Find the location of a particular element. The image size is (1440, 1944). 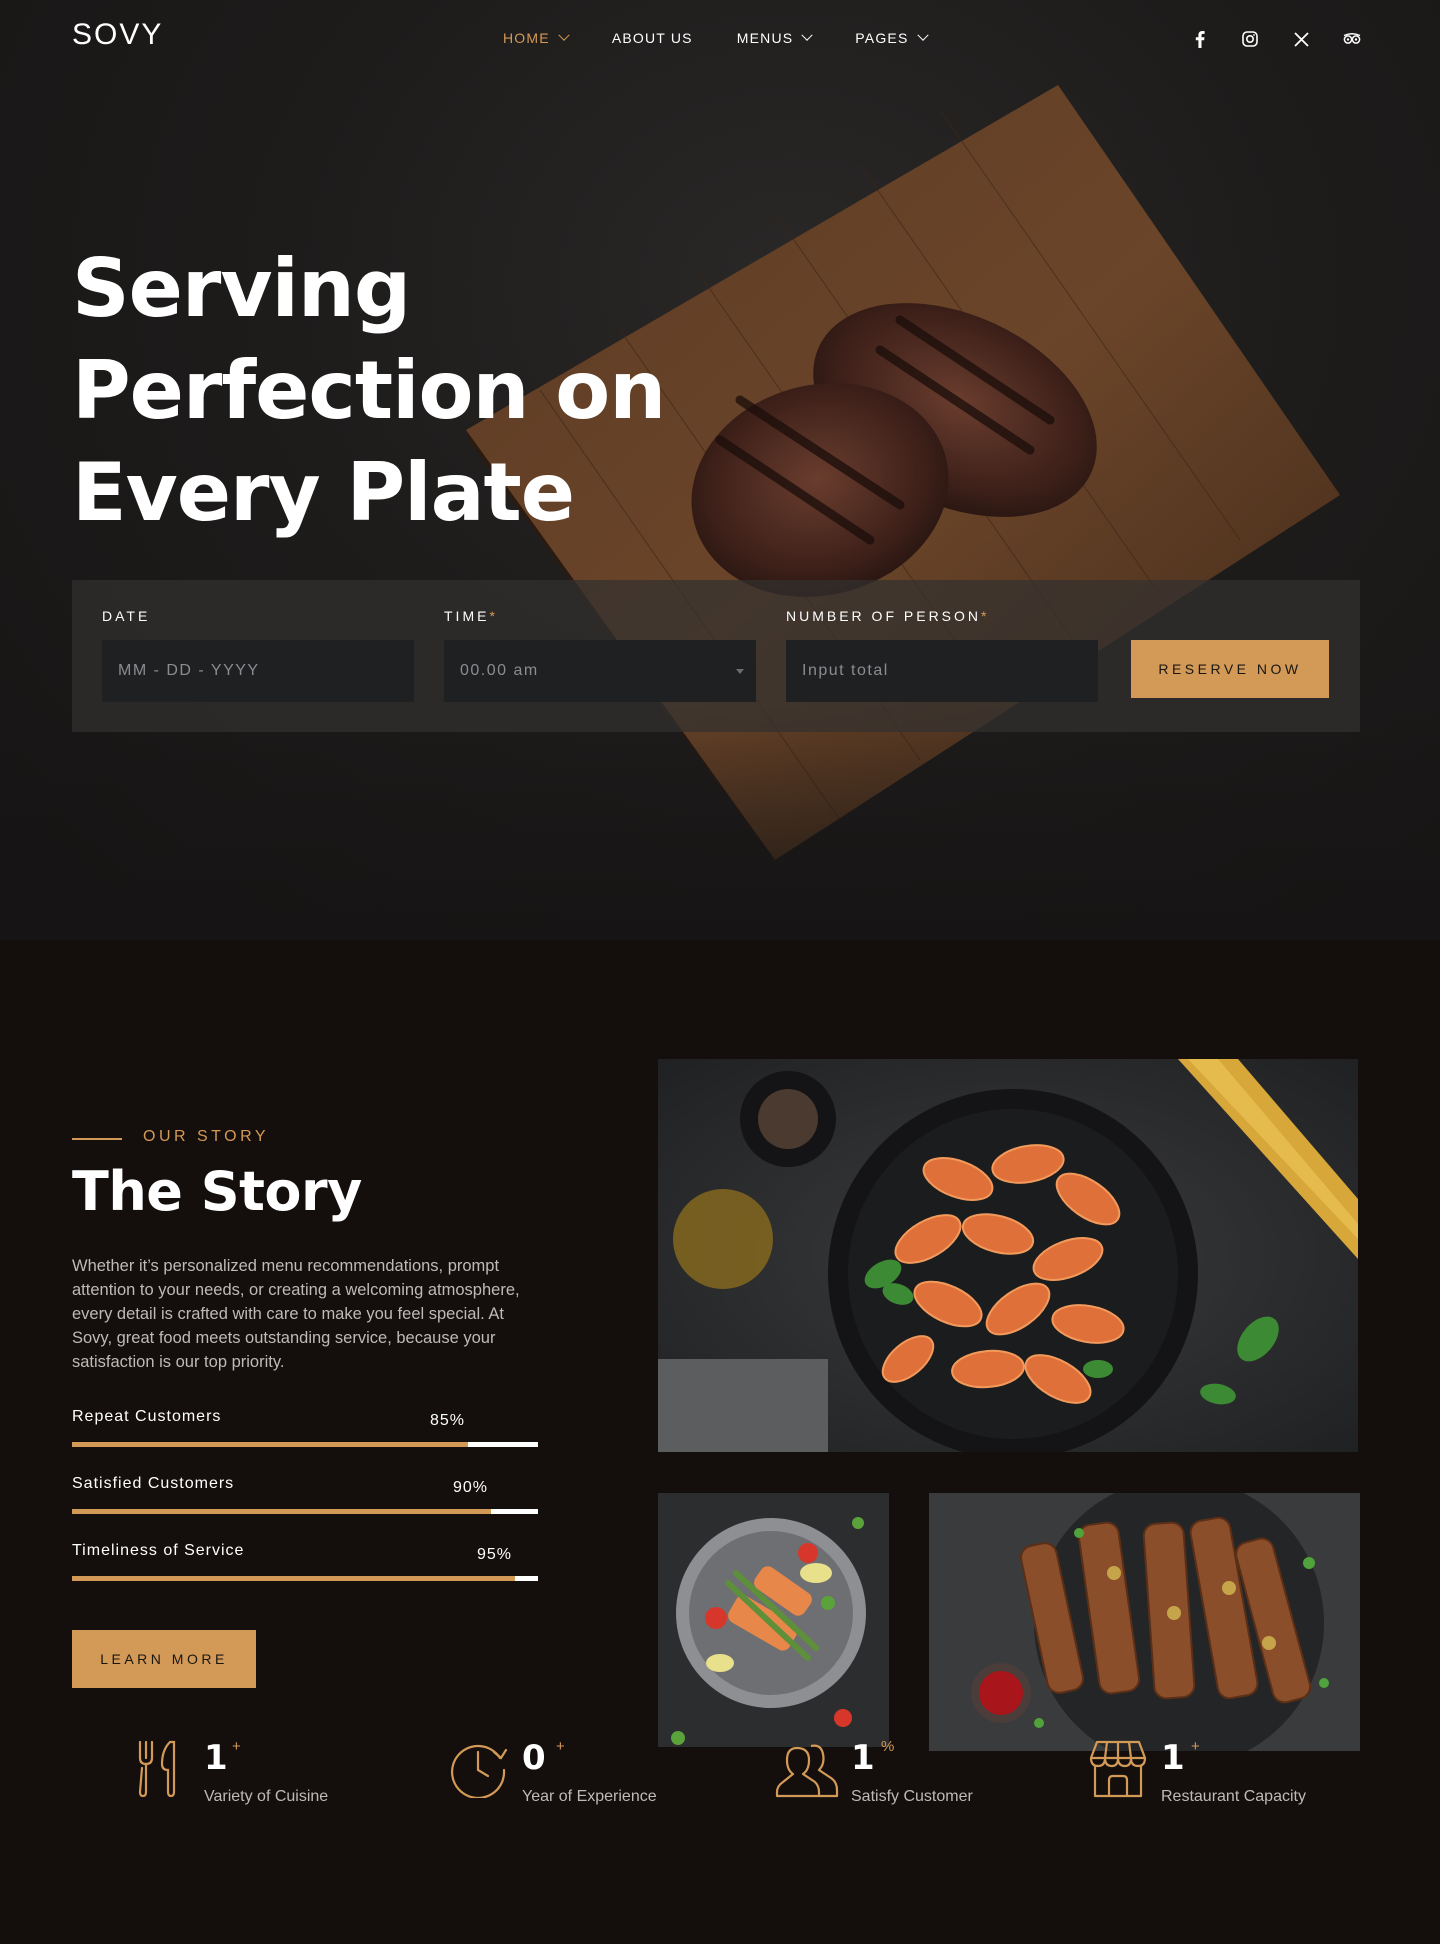

persons-input: Input total is located at coordinates (942, 671).